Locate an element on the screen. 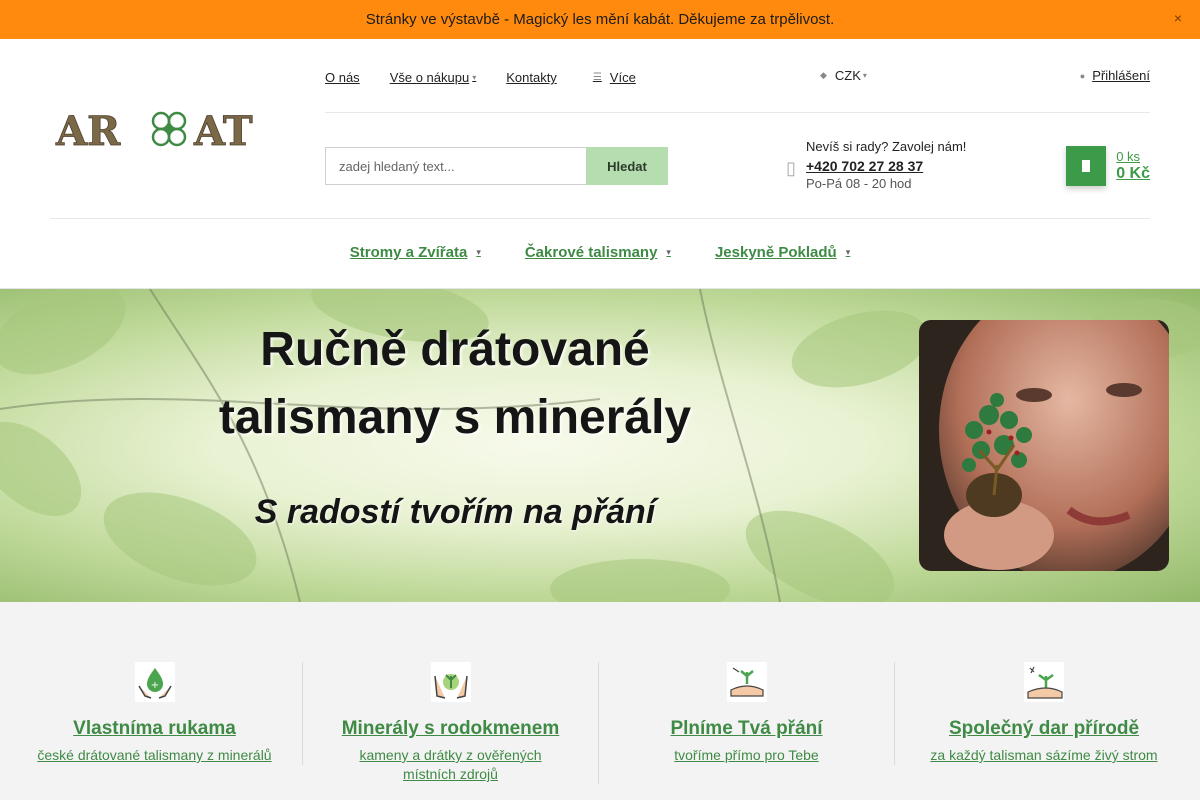 This screenshot has width=1200, height=800. currency-selector: ◆ CZK ▾ is located at coordinates (843, 75).